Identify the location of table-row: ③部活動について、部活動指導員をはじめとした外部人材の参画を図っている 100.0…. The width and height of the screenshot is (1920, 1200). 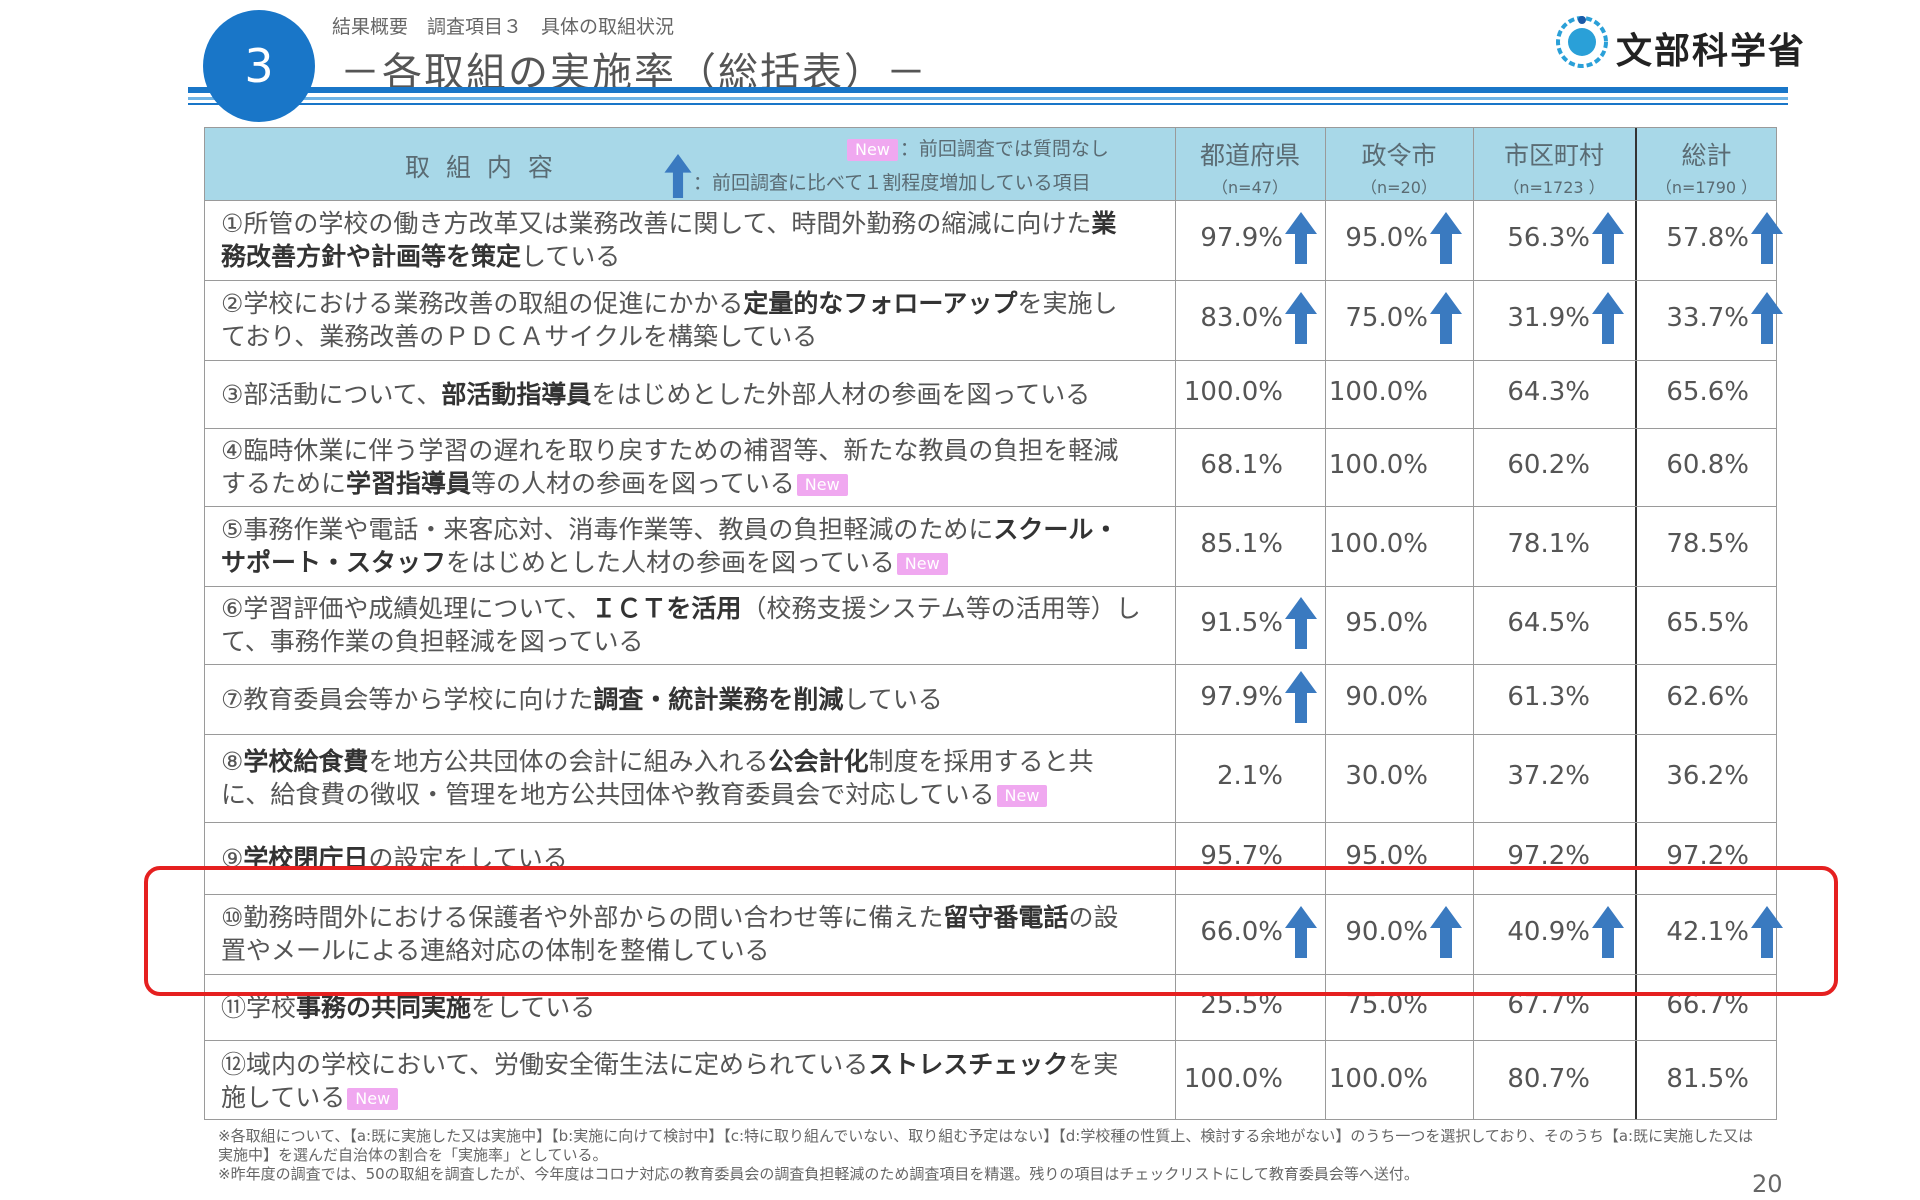
(990, 394).